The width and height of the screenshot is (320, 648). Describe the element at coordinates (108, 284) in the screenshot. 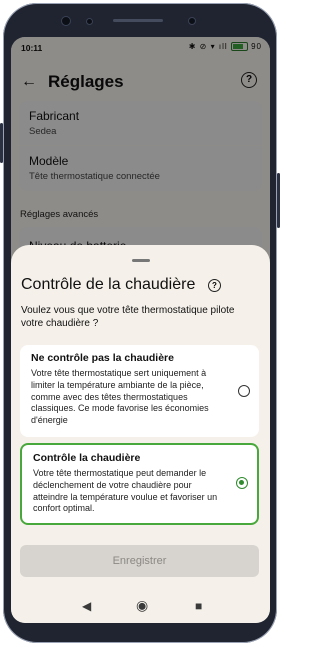

I see `sheet-title: Contrôle de la chaudière` at that location.